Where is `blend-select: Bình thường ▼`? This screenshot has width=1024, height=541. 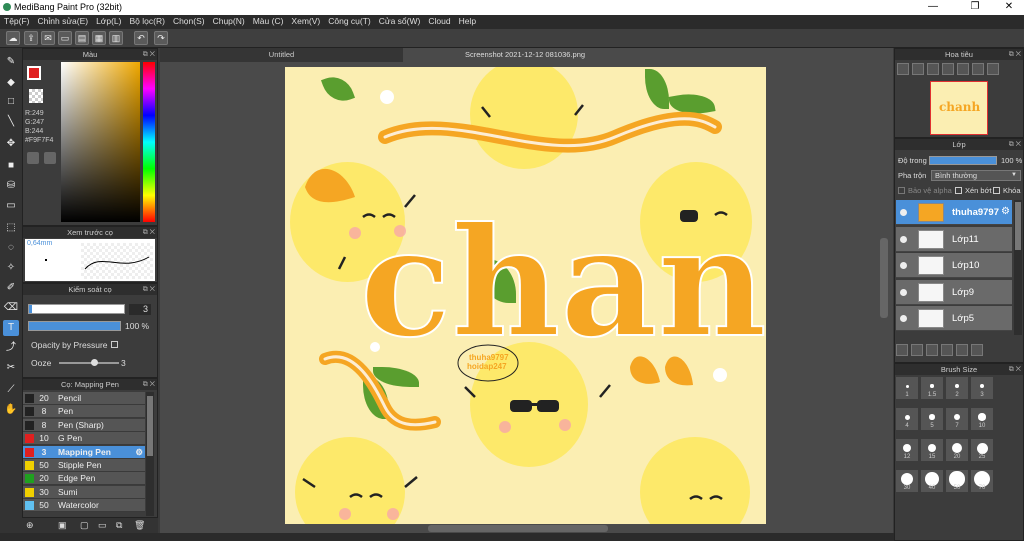
blend-select: Bình thường ▼ is located at coordinates (976, 175).